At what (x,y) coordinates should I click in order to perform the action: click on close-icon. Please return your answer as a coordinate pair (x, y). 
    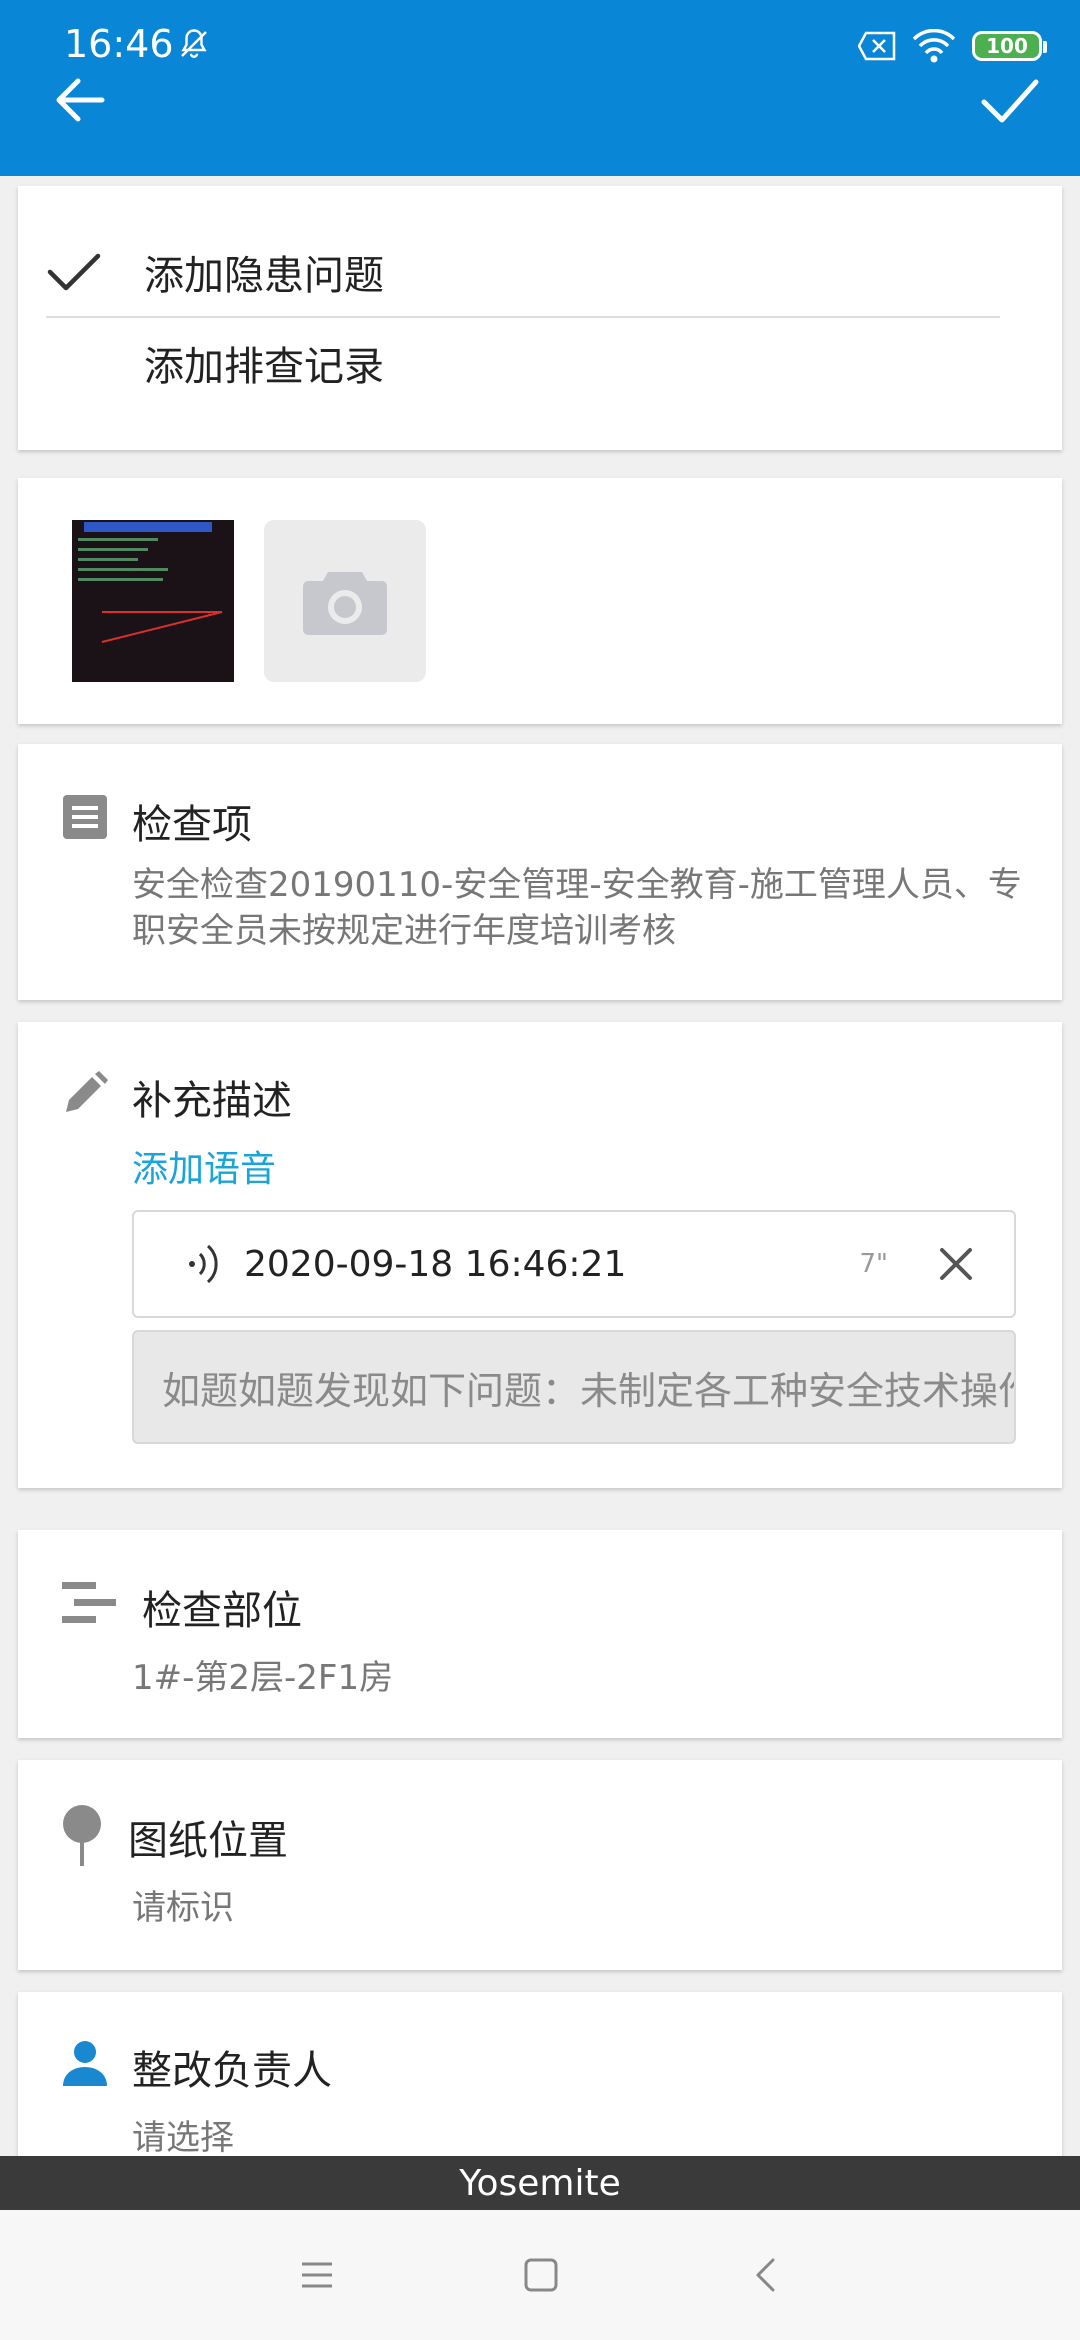
    Looking at the image, I should click on (956, 1264).